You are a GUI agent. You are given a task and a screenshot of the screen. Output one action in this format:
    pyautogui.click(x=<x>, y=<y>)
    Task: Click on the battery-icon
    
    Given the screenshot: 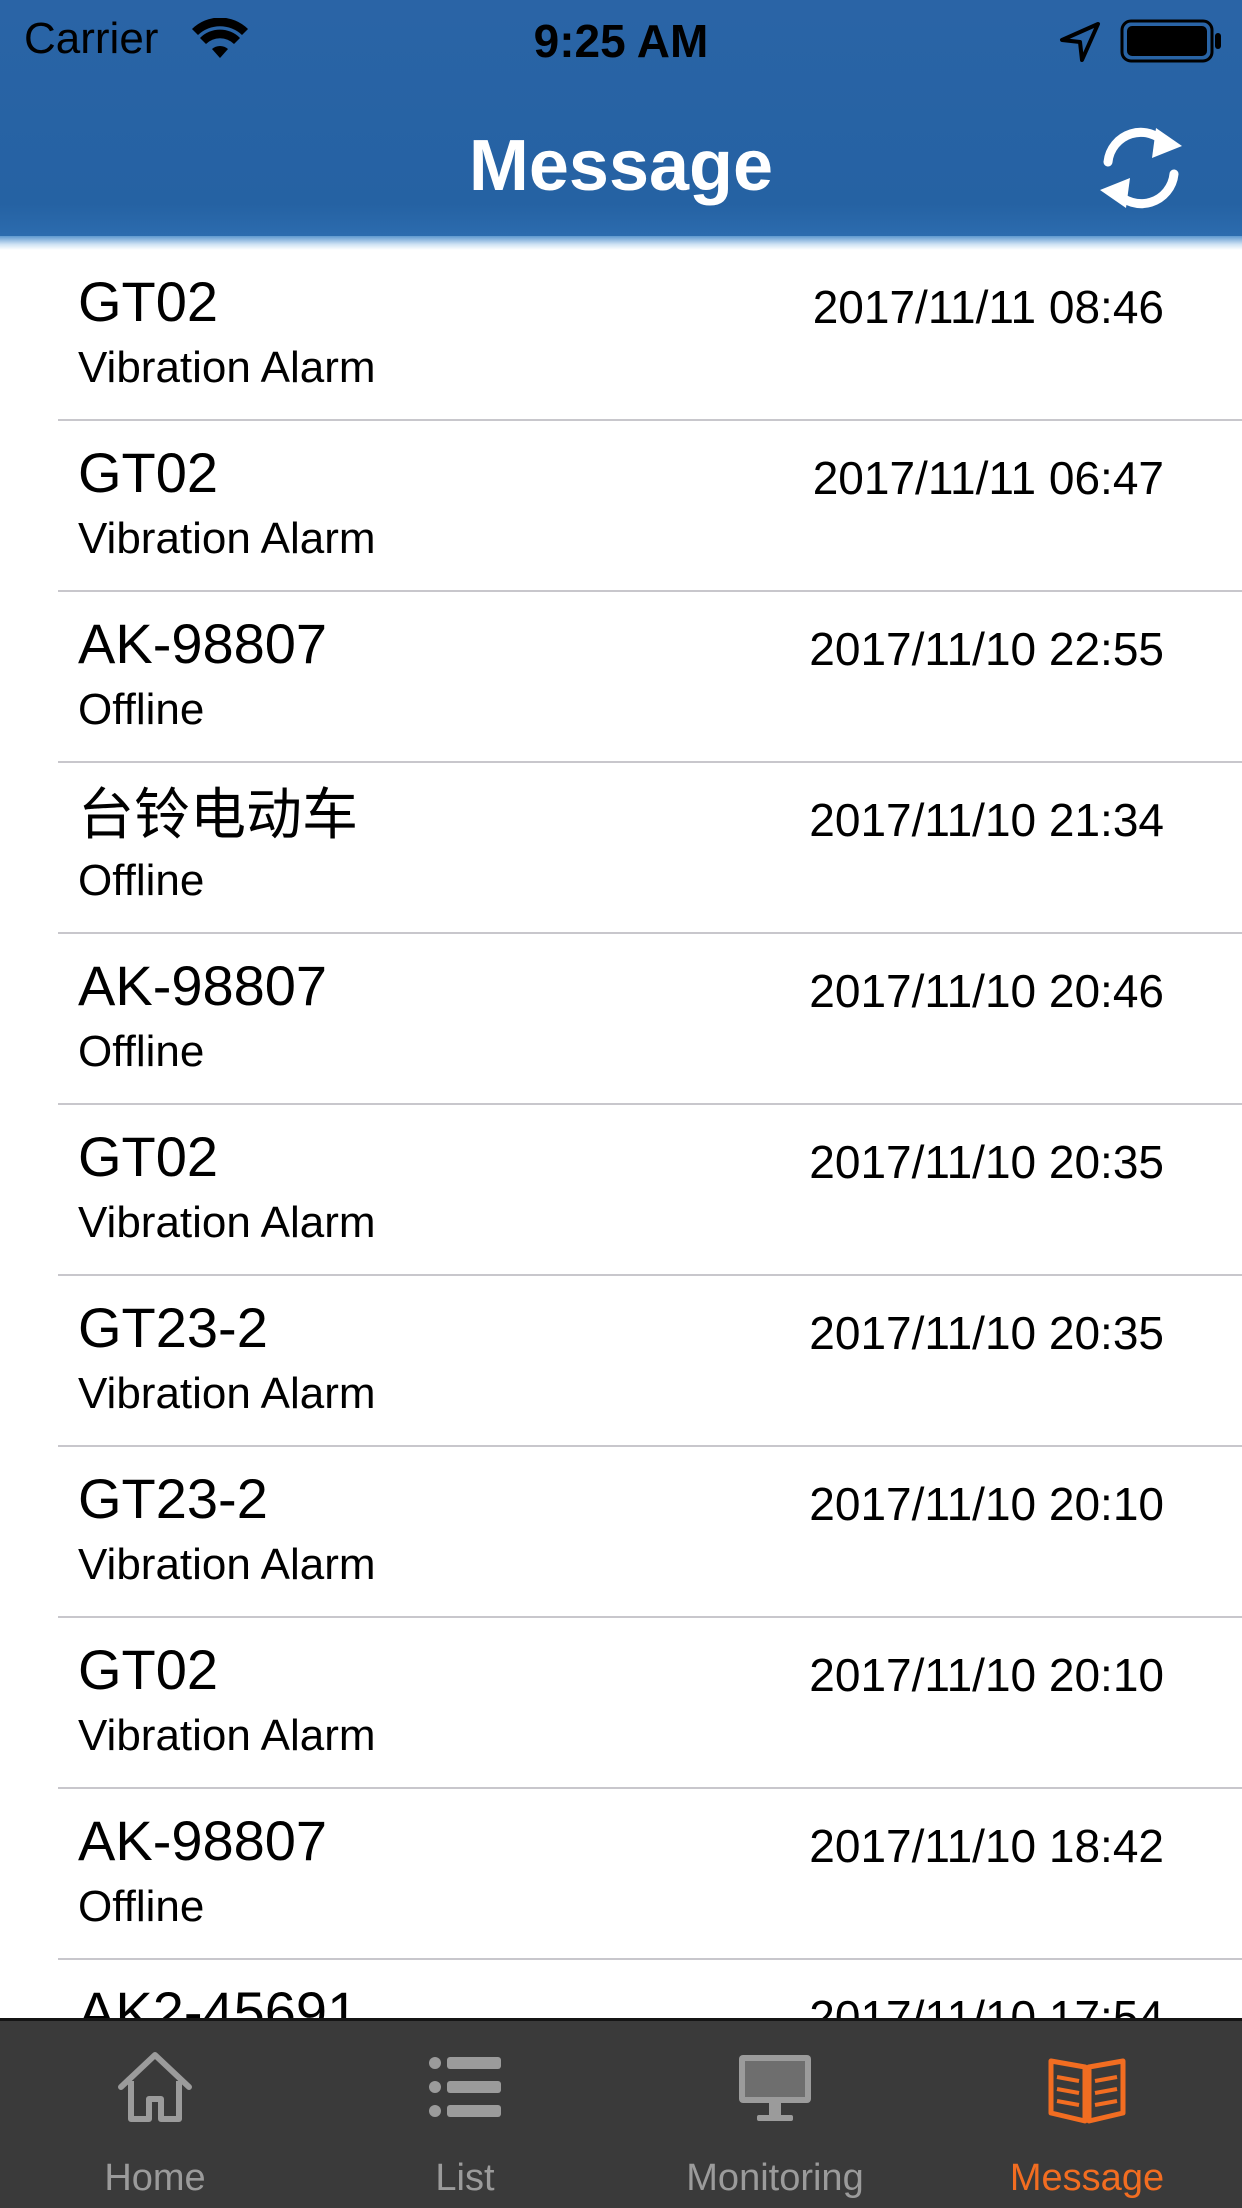 What is the action you would take?
    pyautogui.click(x=1170, y=41)
    